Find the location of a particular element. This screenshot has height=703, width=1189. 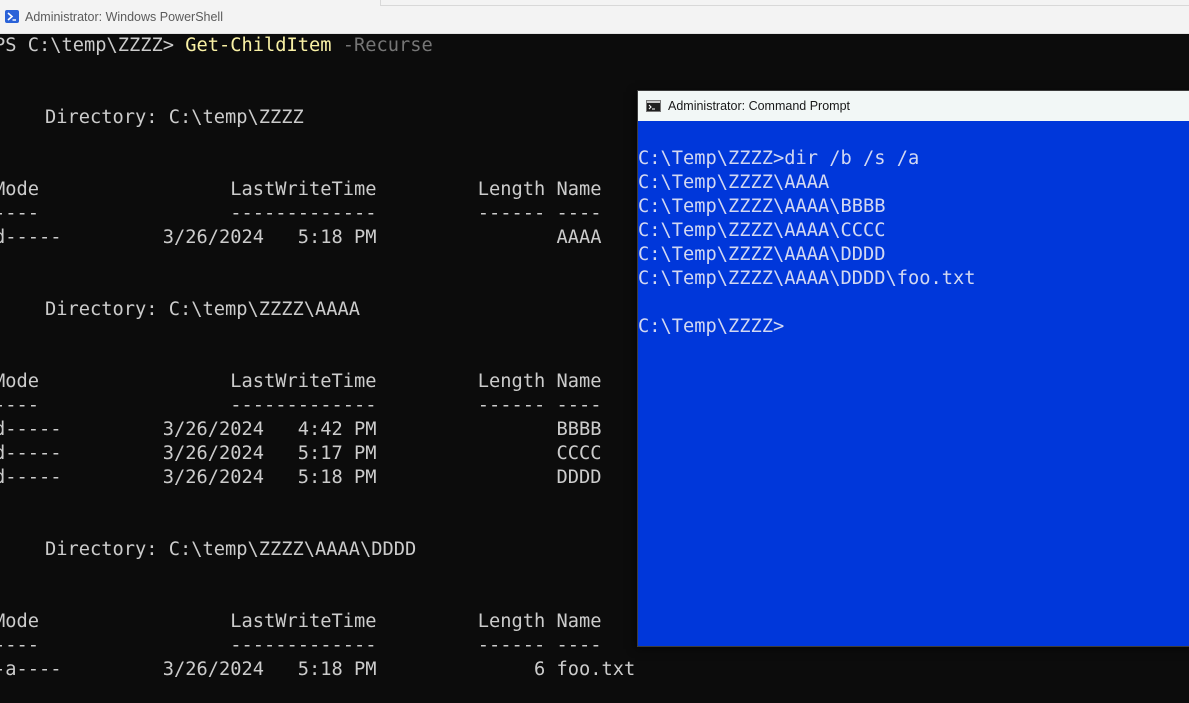

list-item: d----- 3/26/2024 5:18 PM DDDD is located at coordinates (301, 477).